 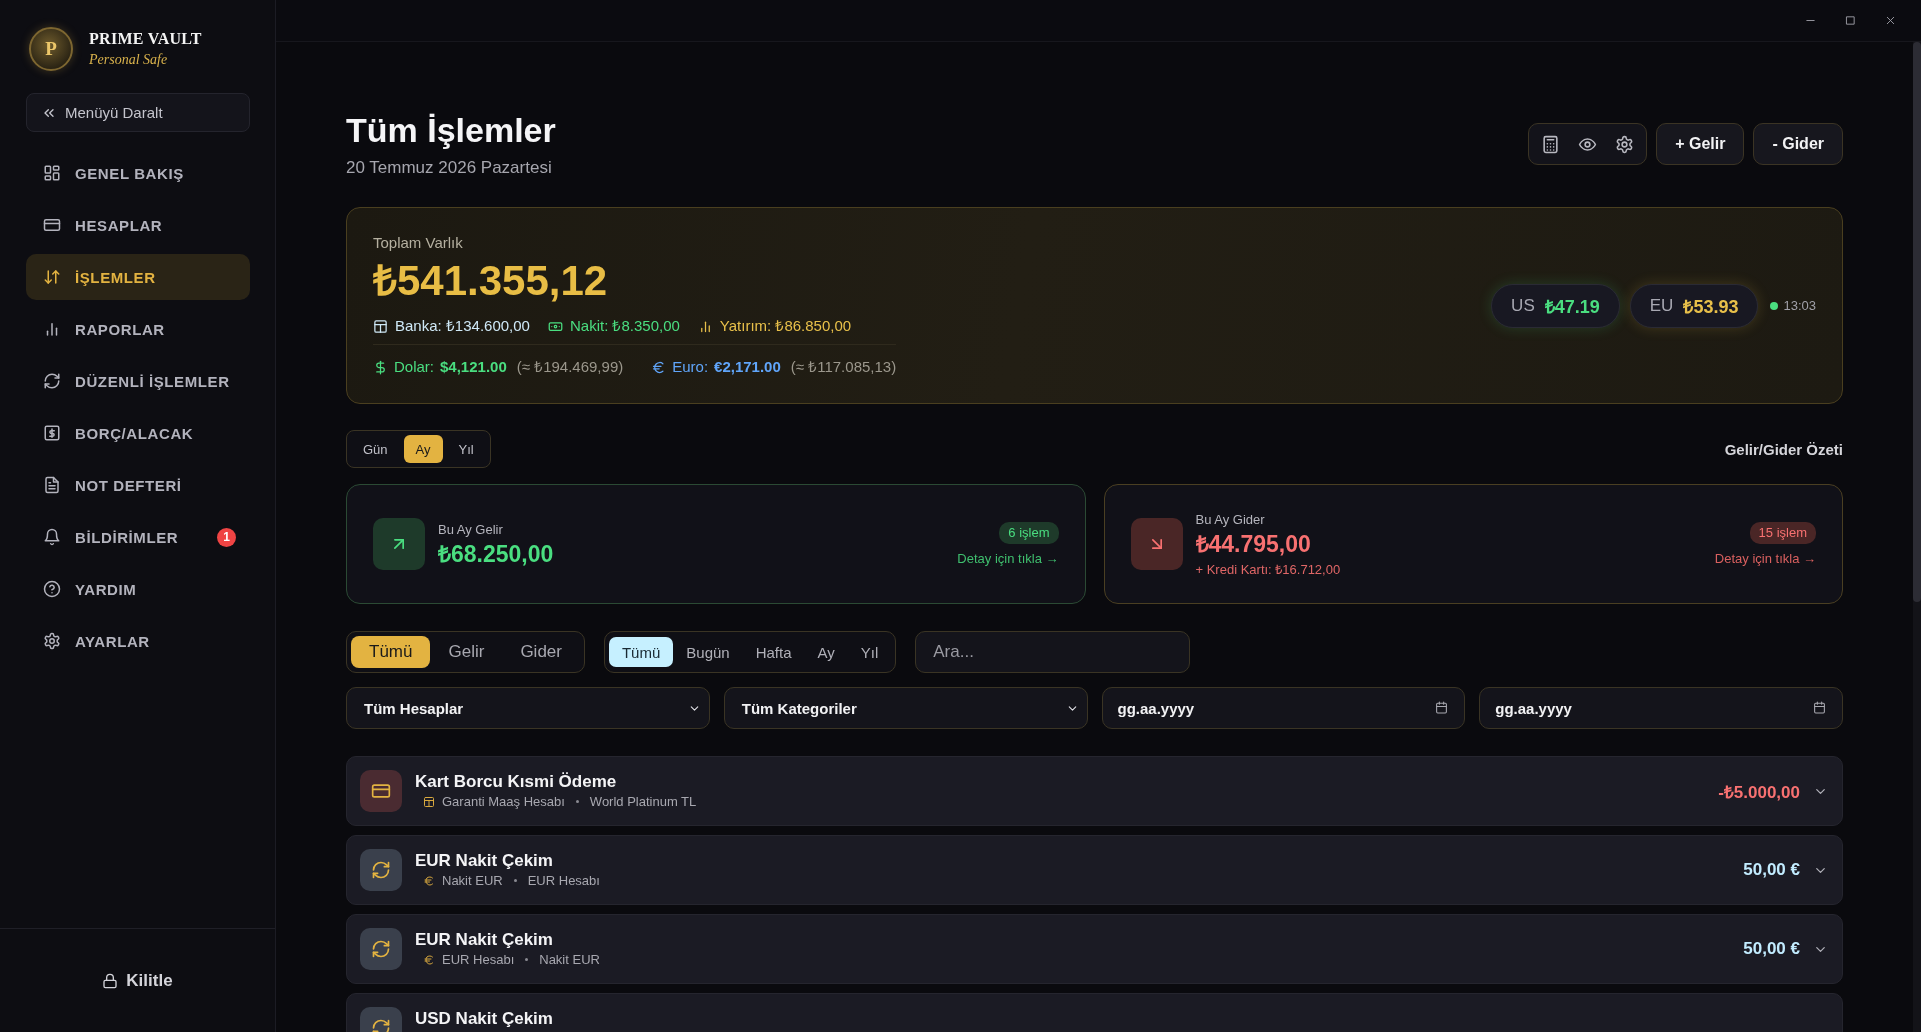 I want to click on type-tab: Gelir, so click(x=466, y=652).